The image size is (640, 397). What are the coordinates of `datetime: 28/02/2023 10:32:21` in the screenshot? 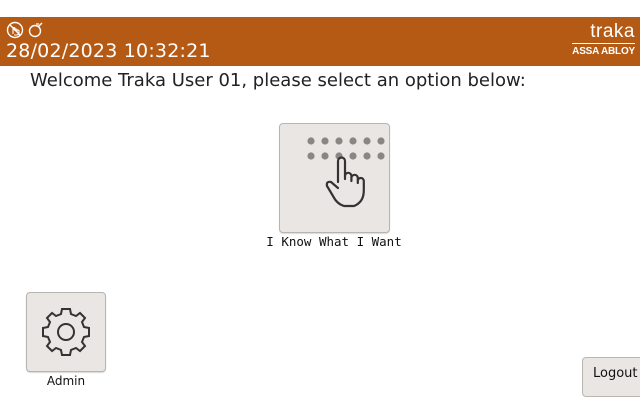 It's located at (108, 51).